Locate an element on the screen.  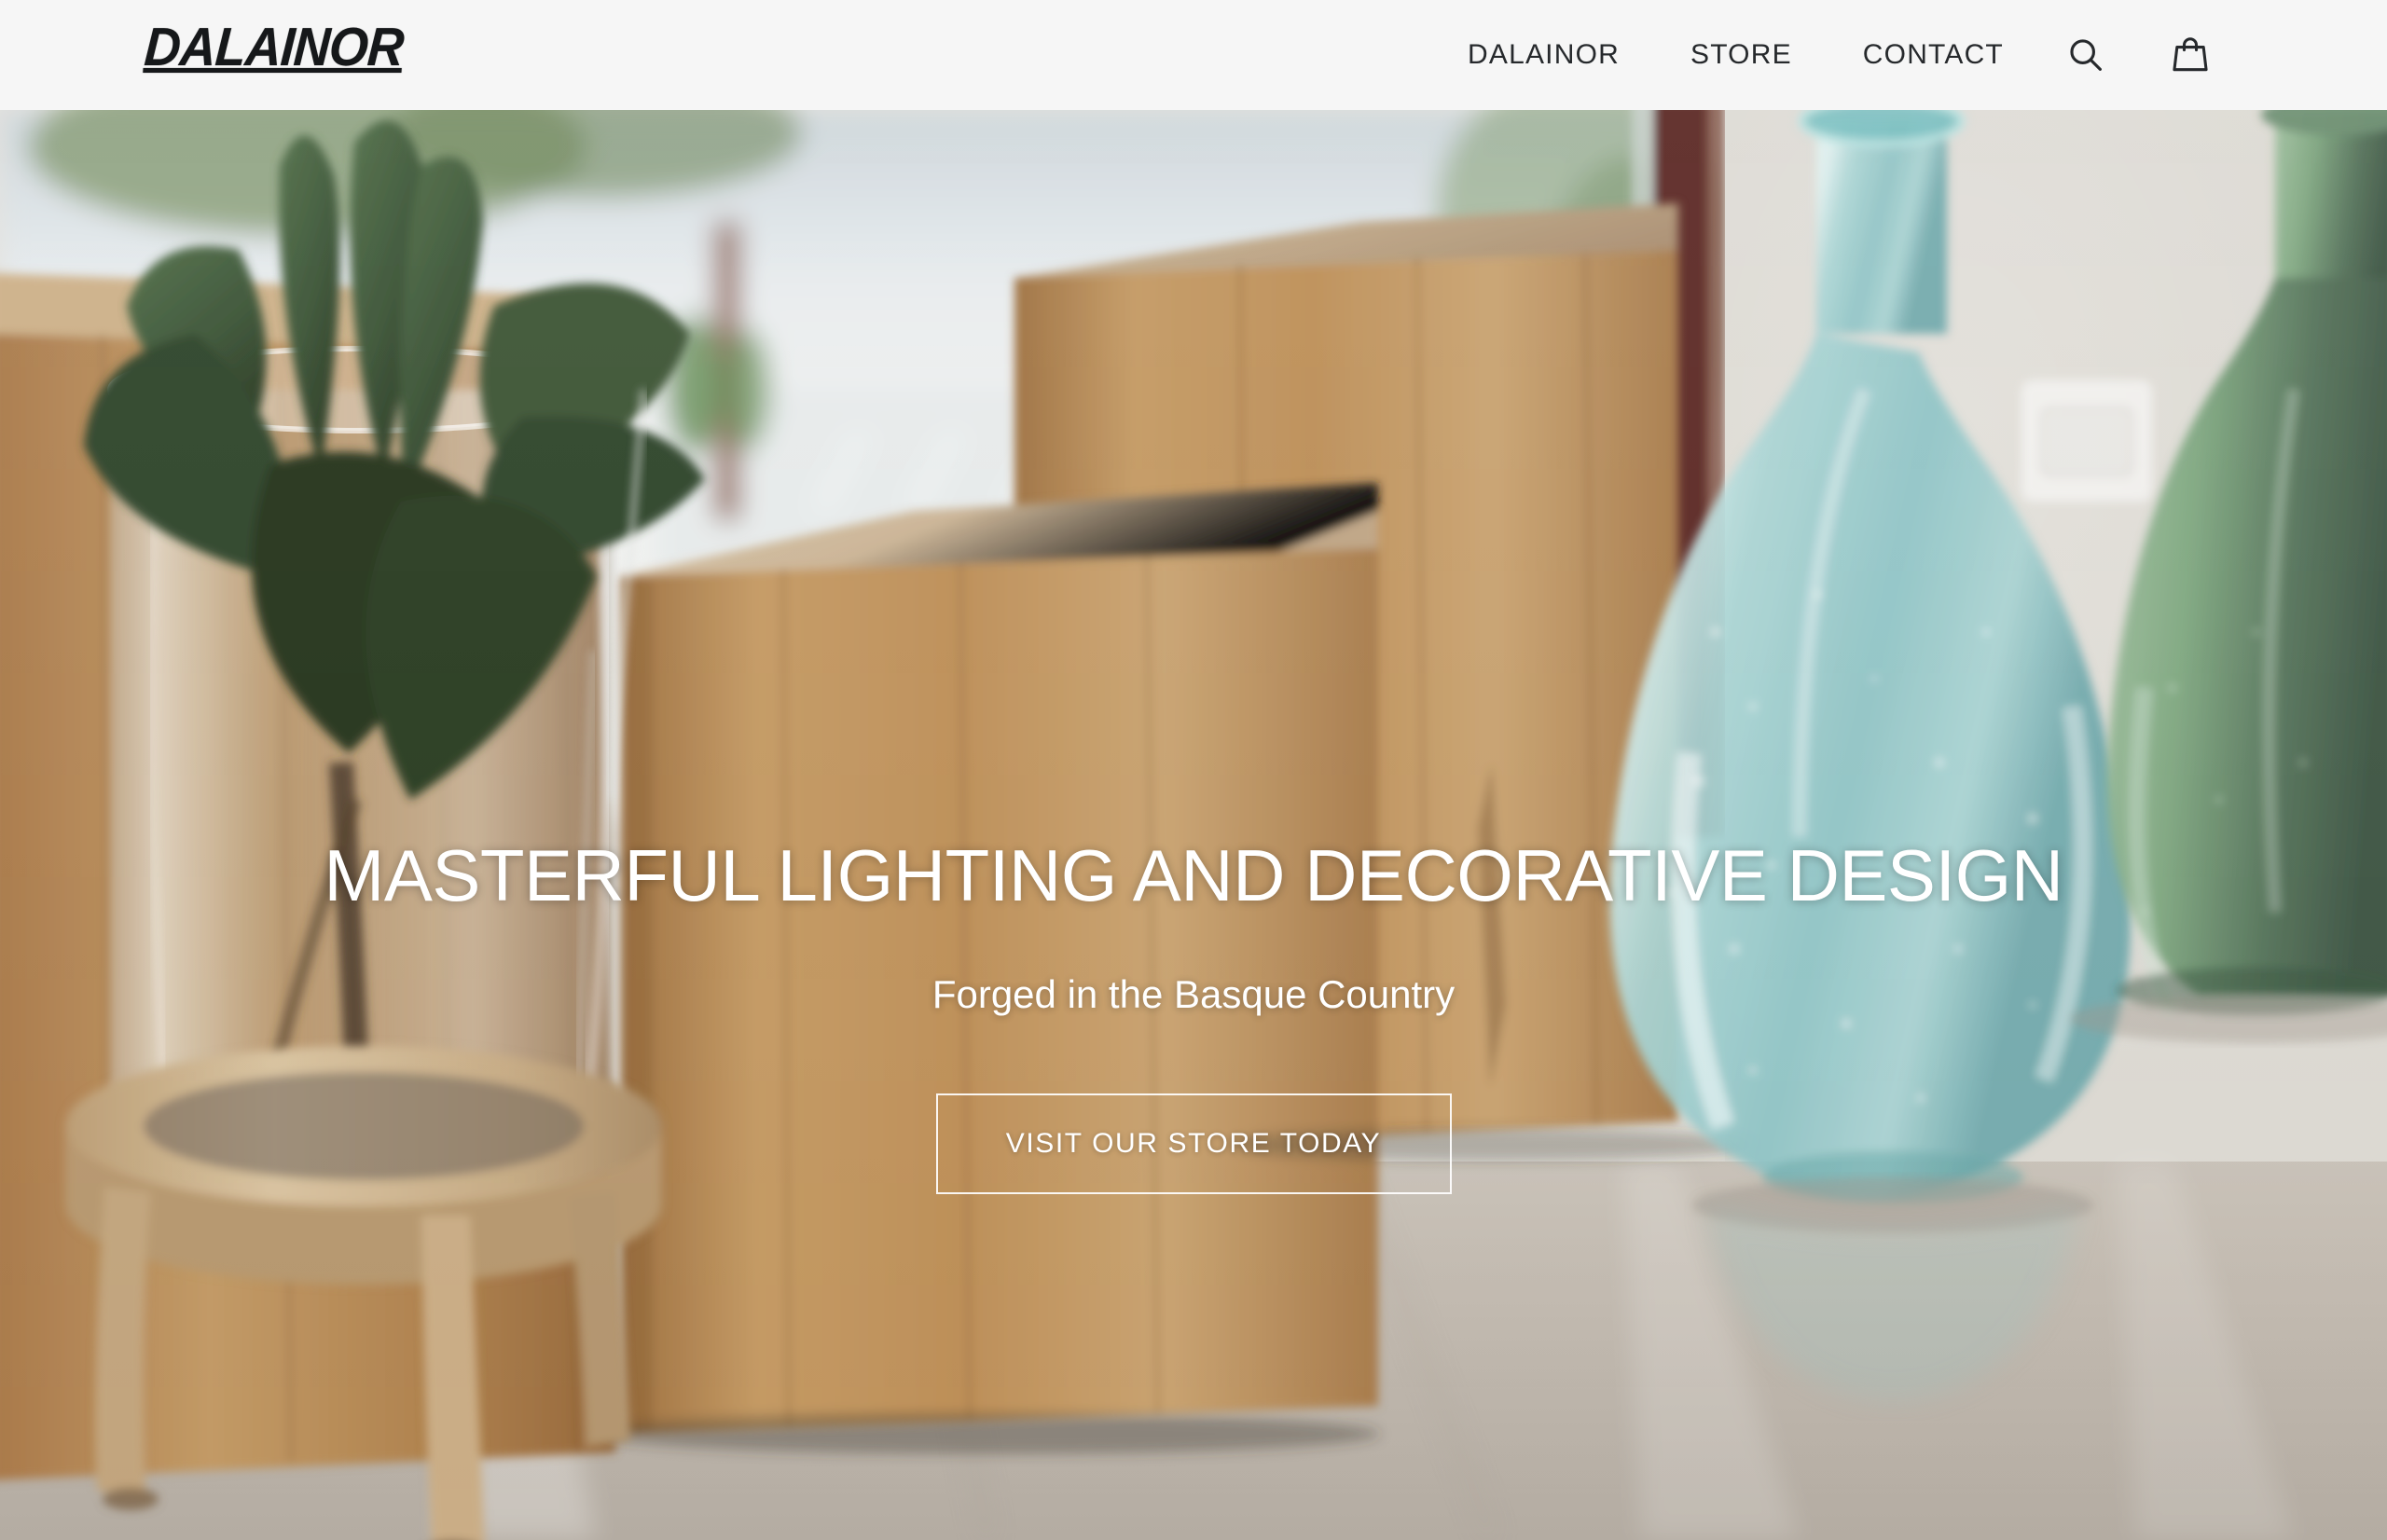
visit-store-button: VISIT OUR STORE TODAY is located at coordinates (1193, 1143).